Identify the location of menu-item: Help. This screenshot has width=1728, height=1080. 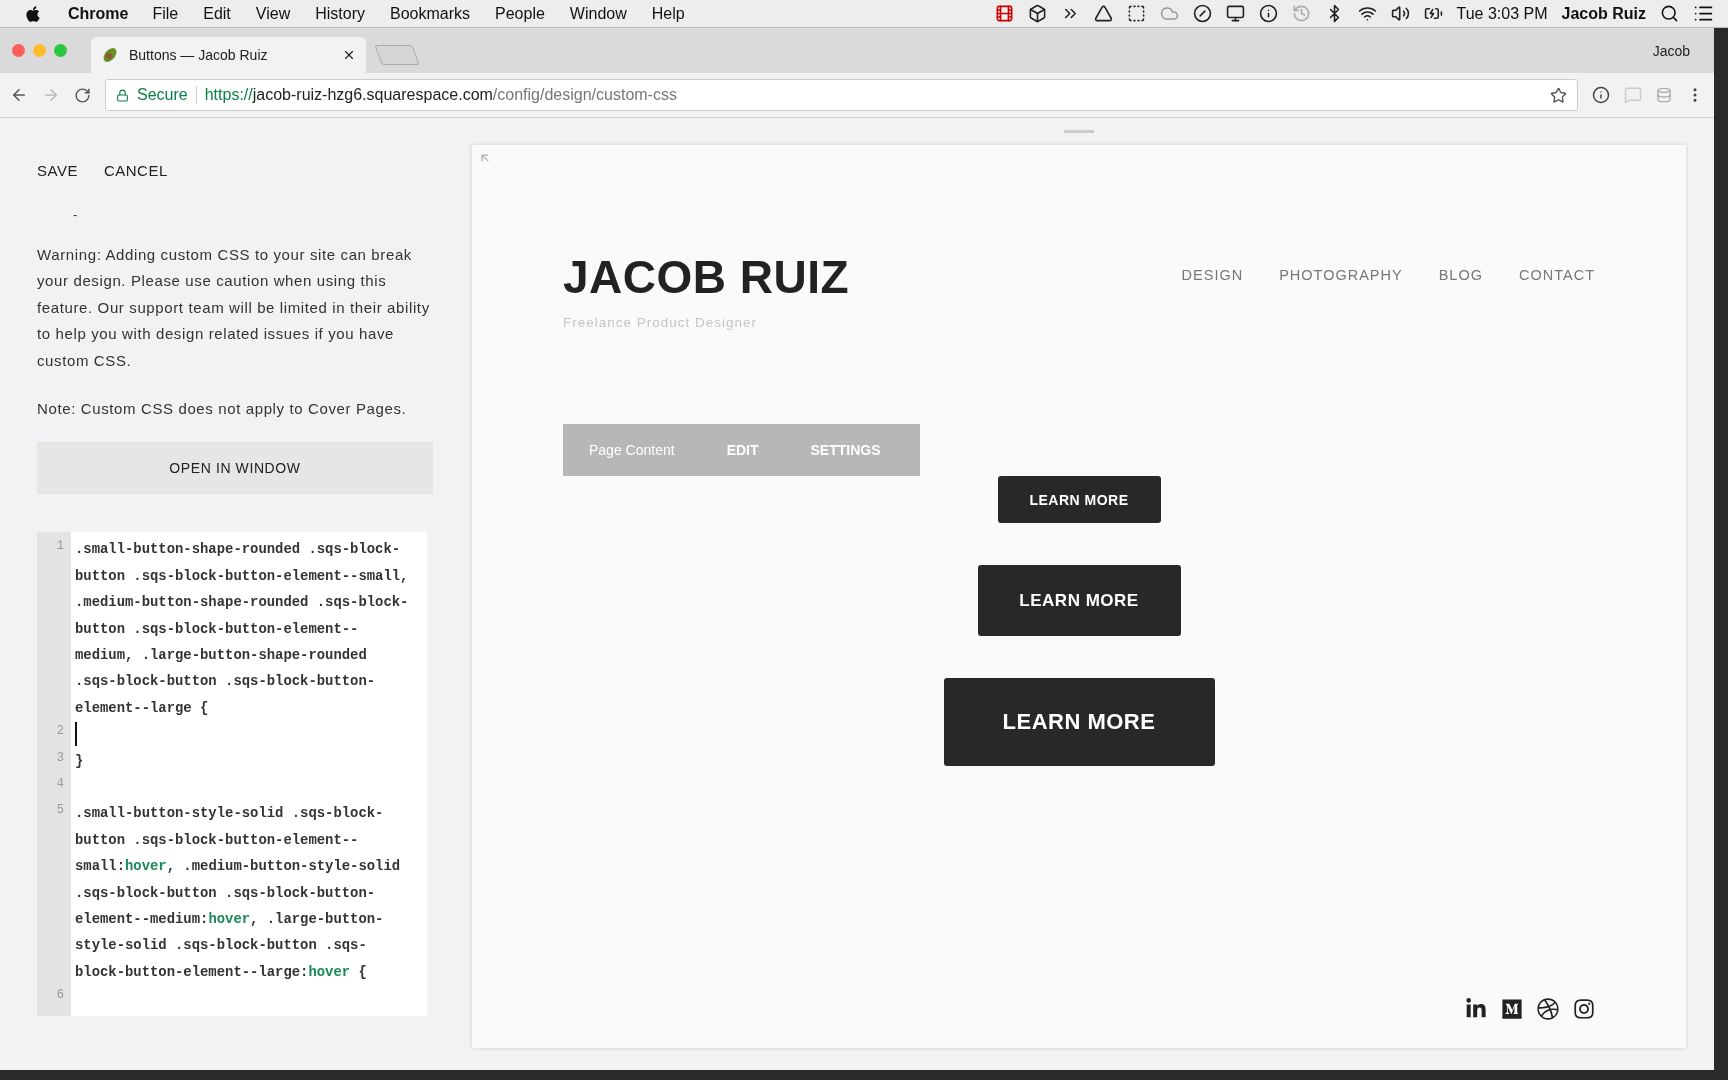
(668, 13).